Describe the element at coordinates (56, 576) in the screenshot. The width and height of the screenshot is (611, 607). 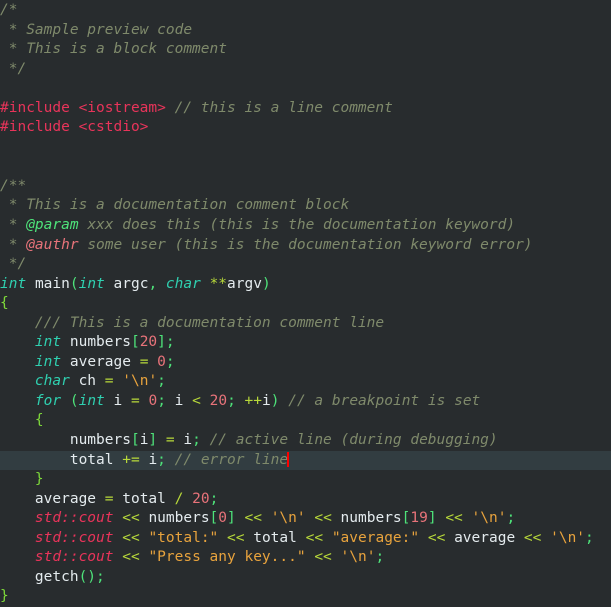
I see `code-token-ident: getch` at that location.